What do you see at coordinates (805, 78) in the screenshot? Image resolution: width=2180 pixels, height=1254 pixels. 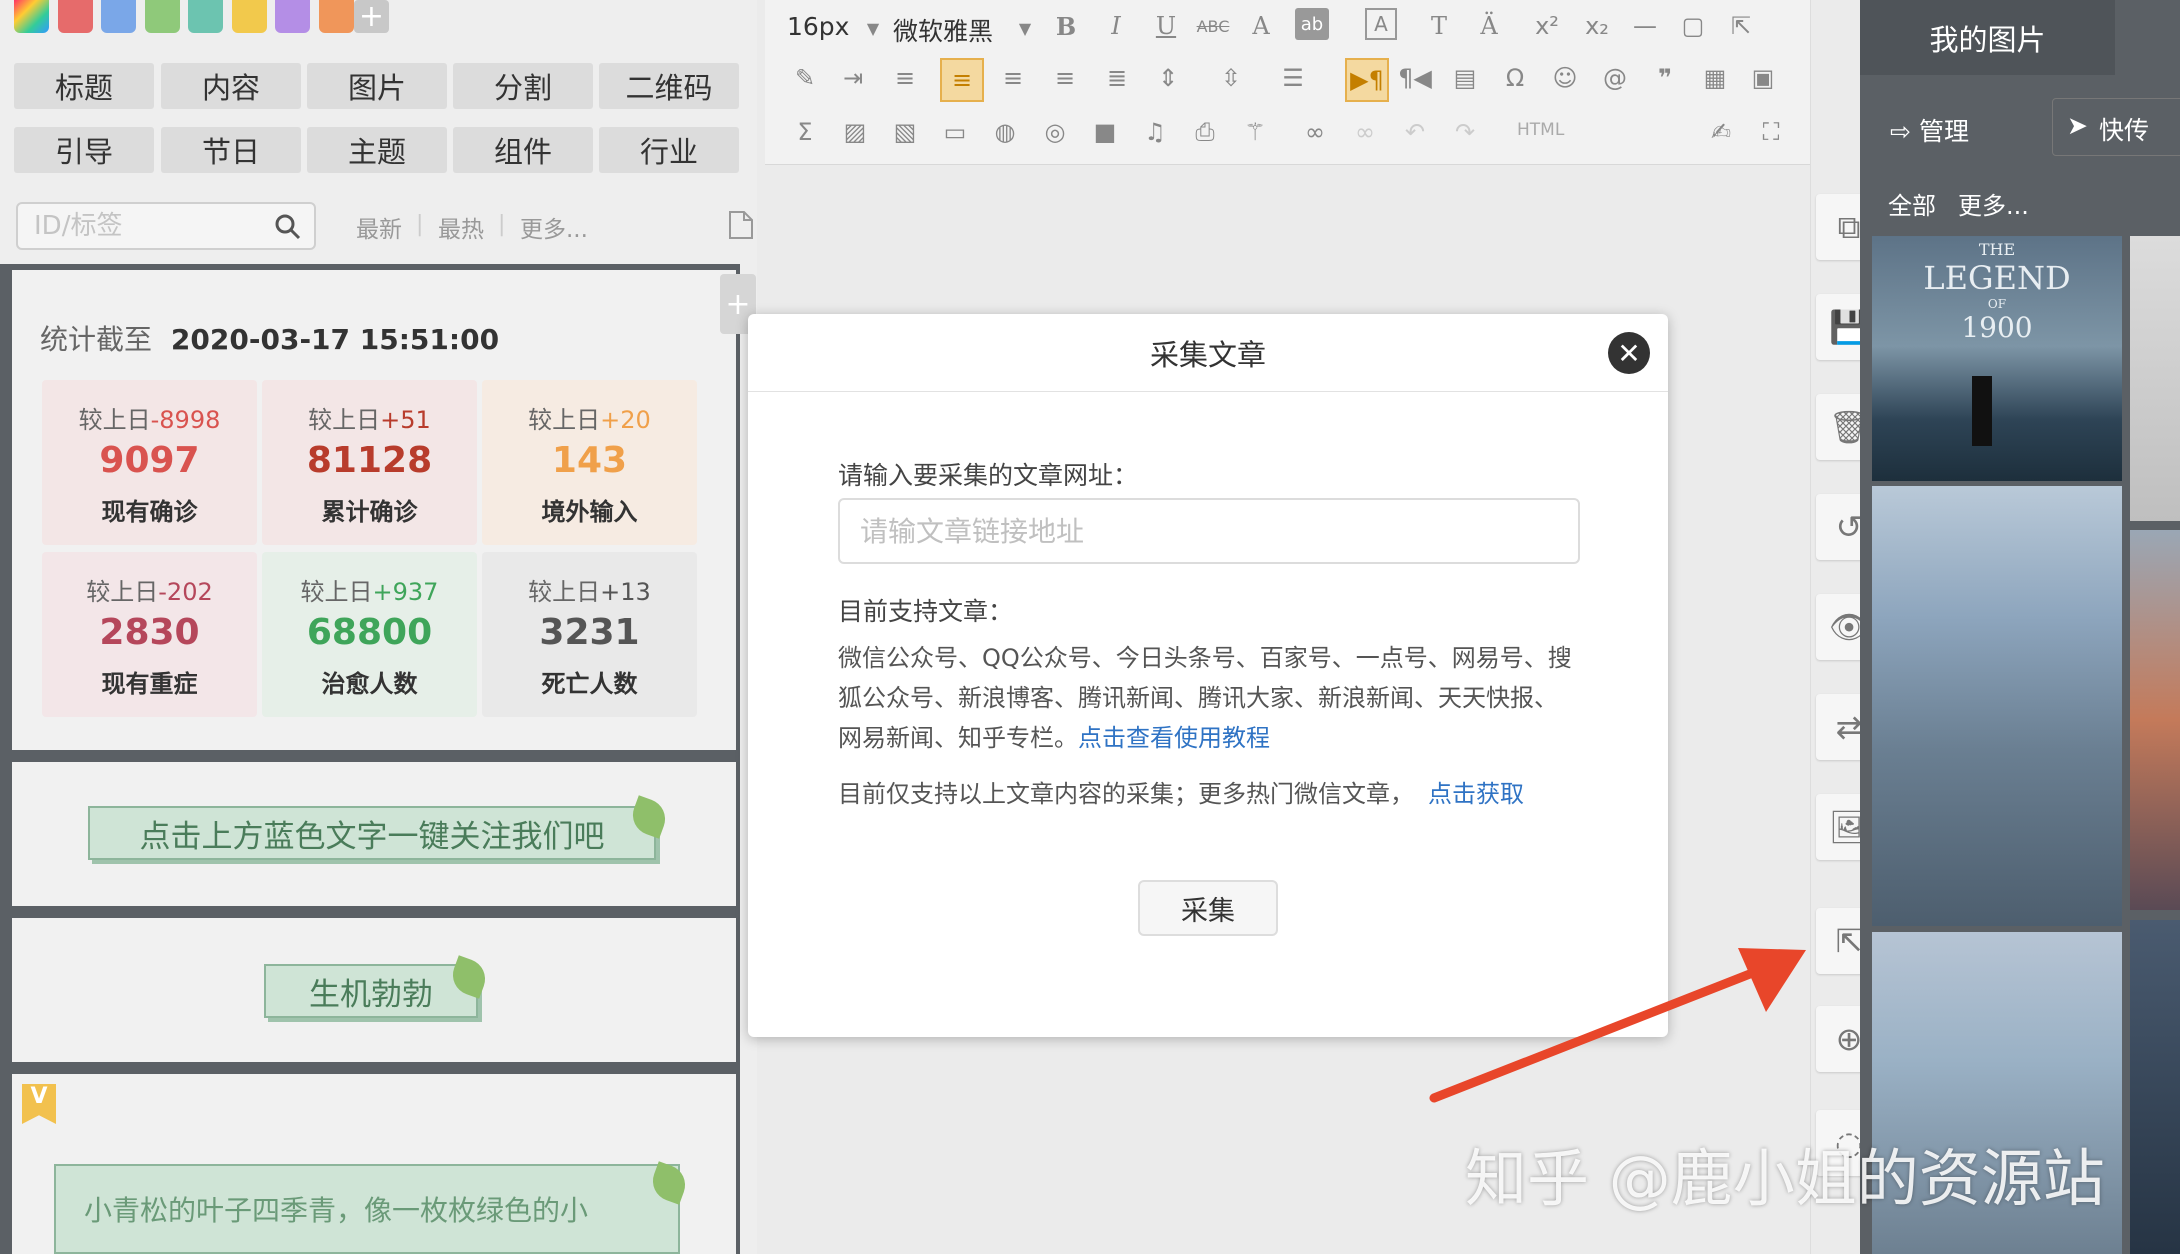 I see `eraser-icon: ✎` at bounding box center [805, 78].